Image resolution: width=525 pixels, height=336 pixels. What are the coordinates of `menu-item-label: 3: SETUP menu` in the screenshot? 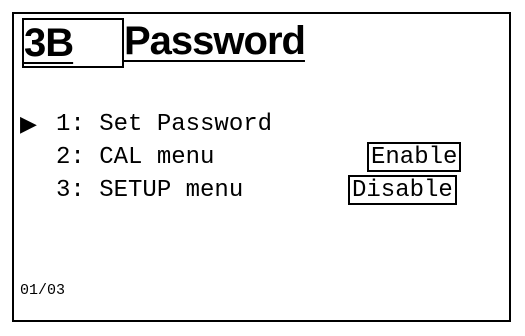 It's located at (150, 190).